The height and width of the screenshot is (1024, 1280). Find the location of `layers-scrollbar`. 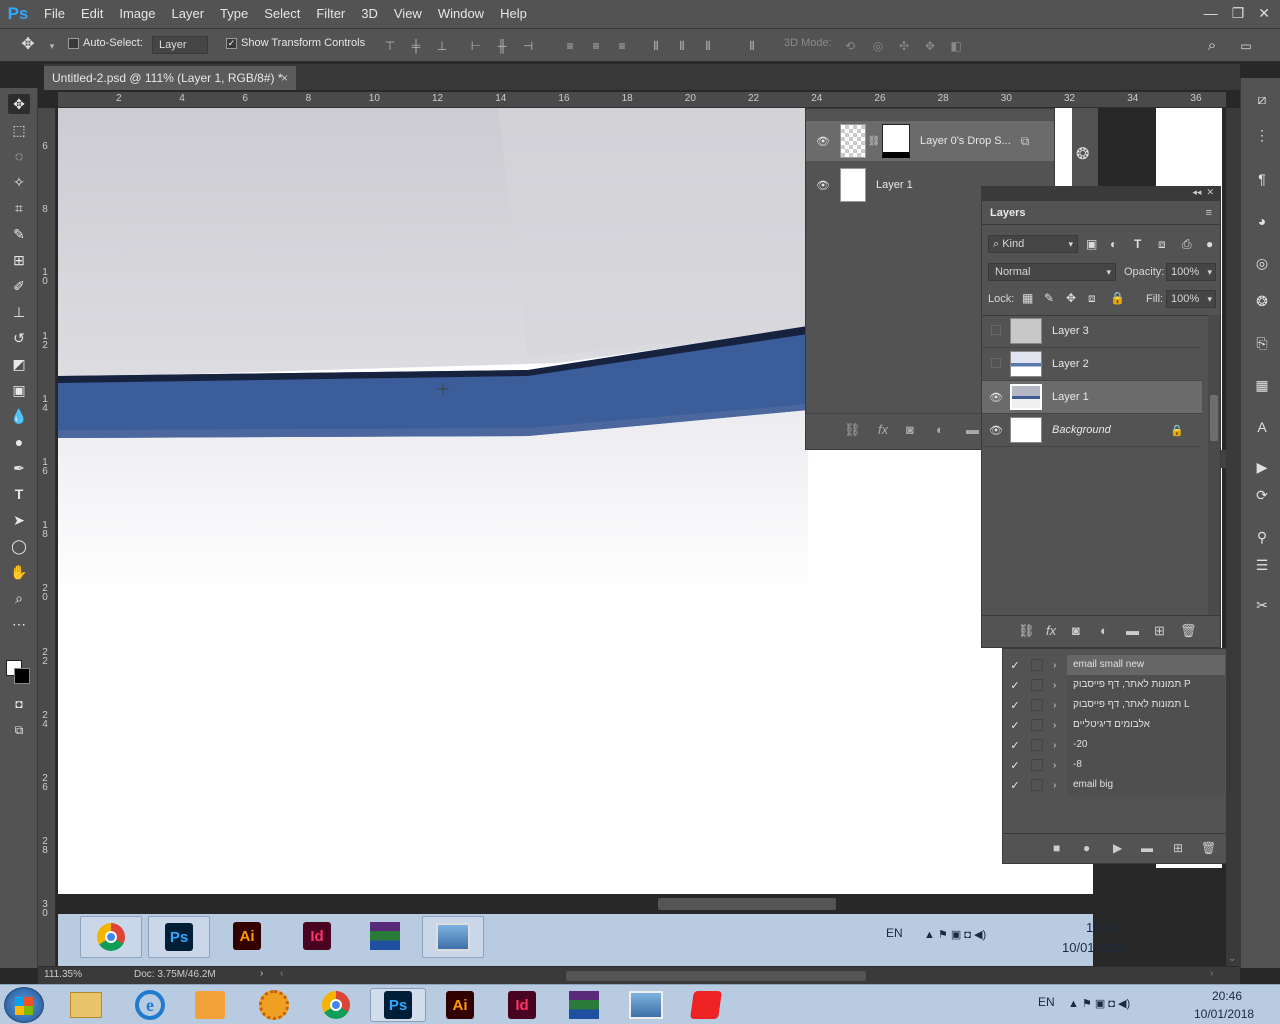

layers-scrollbar is located at coordinates (1214, 465).